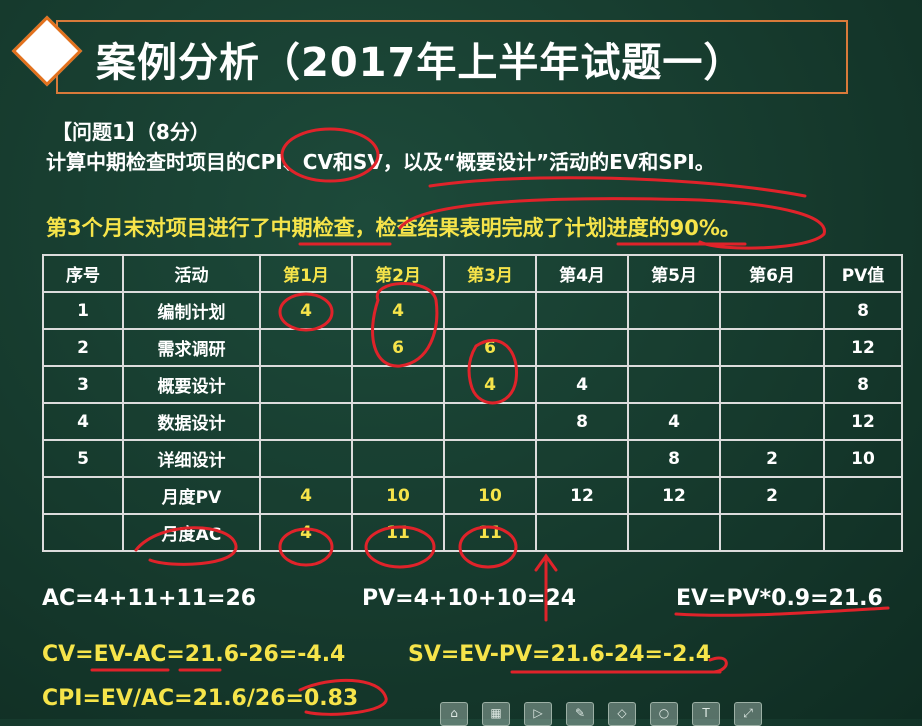  I want to click on table-row: 月度AC 4 11 11, so click(472, 532).